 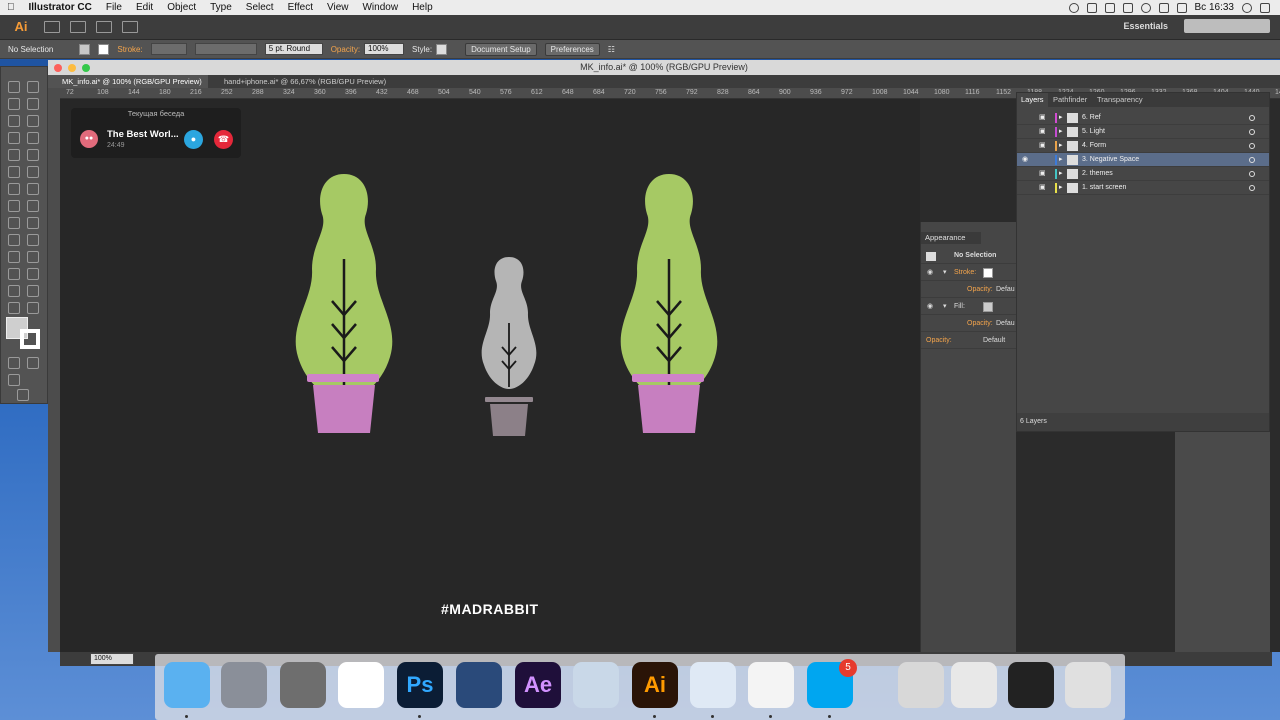 I want to click on maximize-window-icon, so click(x=86, y=68).